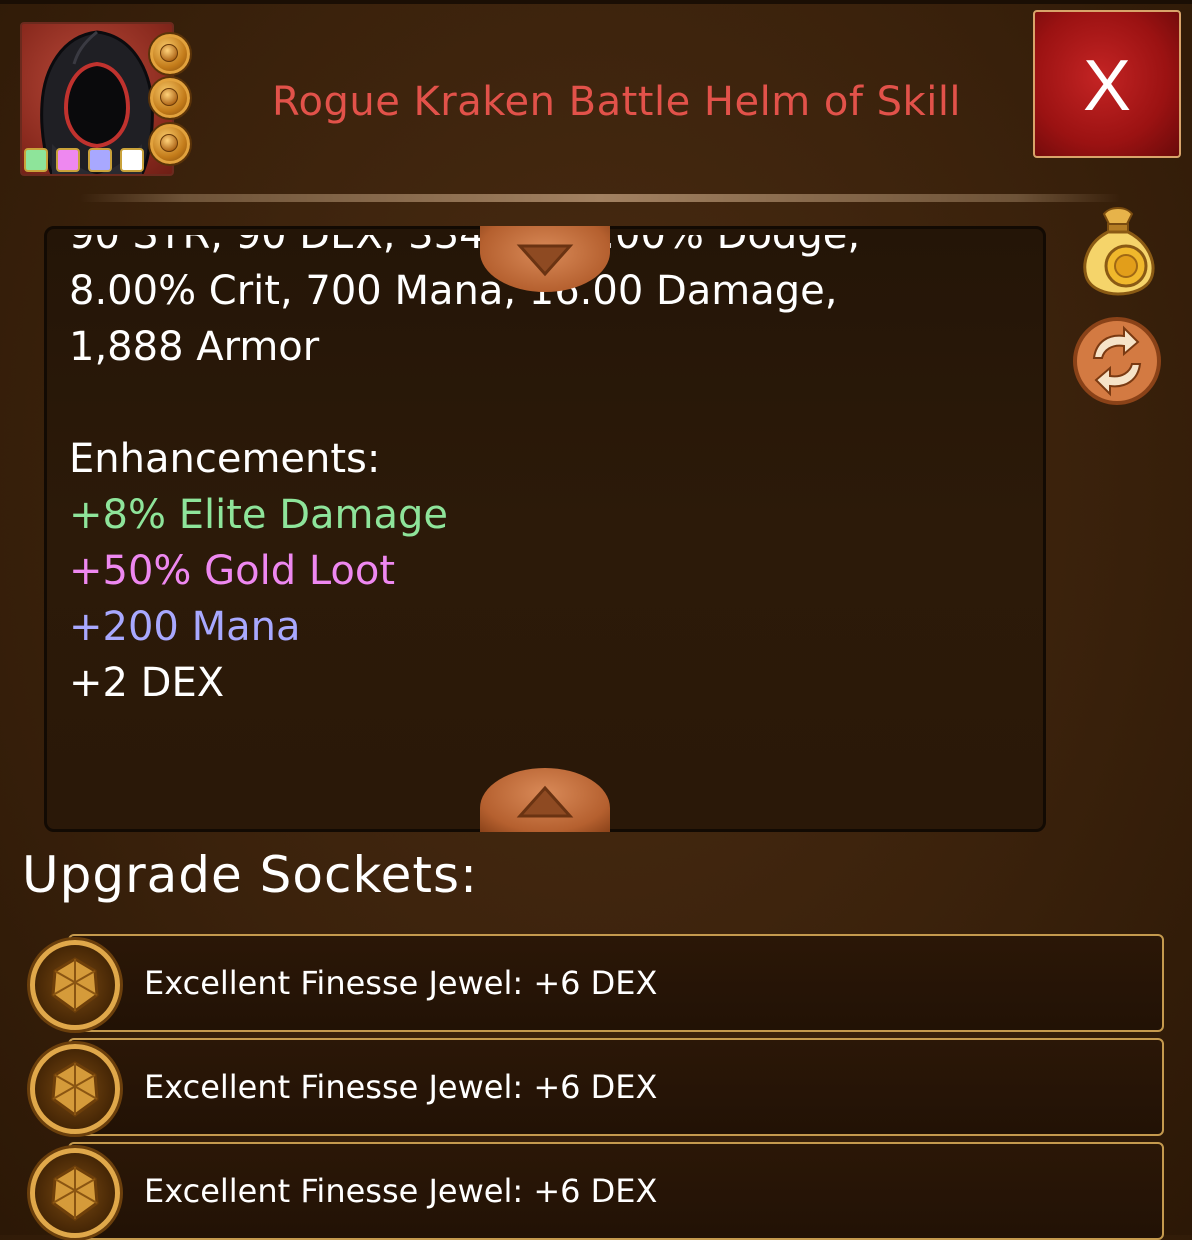  What do you see at coordinates (225, 459) in the screenshot?
I see `enhancements-heading: Enhancements:` at bounding box center [225, 459].